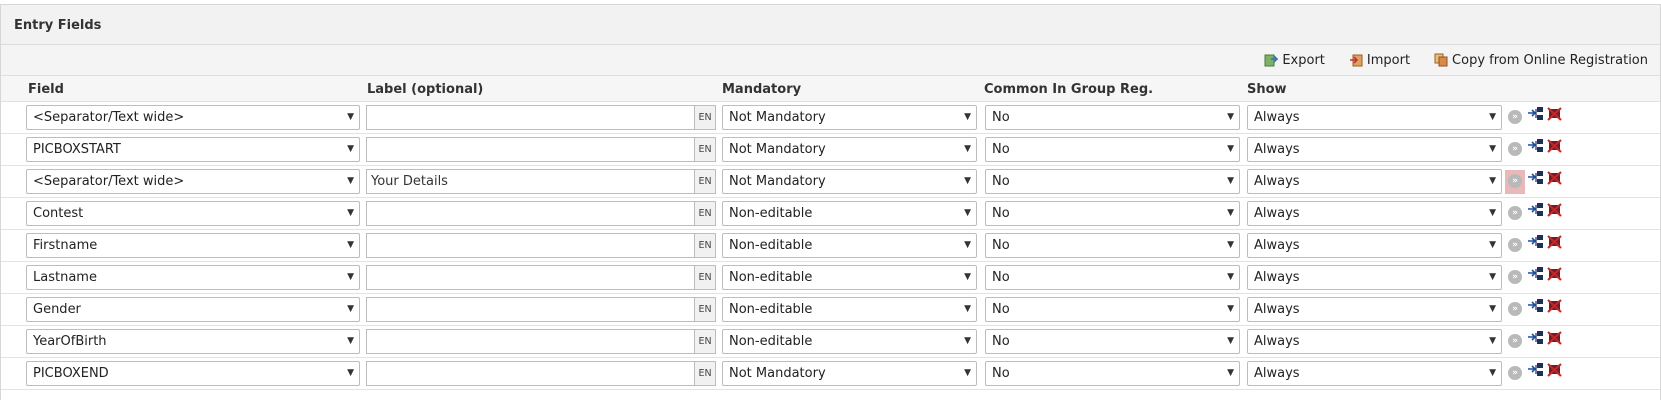 The image size is (1661, 400). What do you see at coordinates (65, 277) in the screenshot?
I see `field-select-value: Lastname` at bounding box center [65, 277].